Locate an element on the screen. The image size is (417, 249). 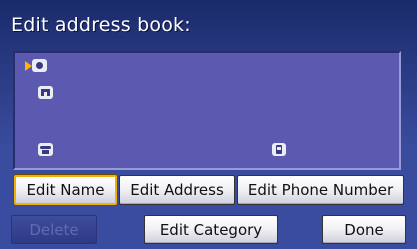
delete-button: Delete is located at coordinates (54, 229).